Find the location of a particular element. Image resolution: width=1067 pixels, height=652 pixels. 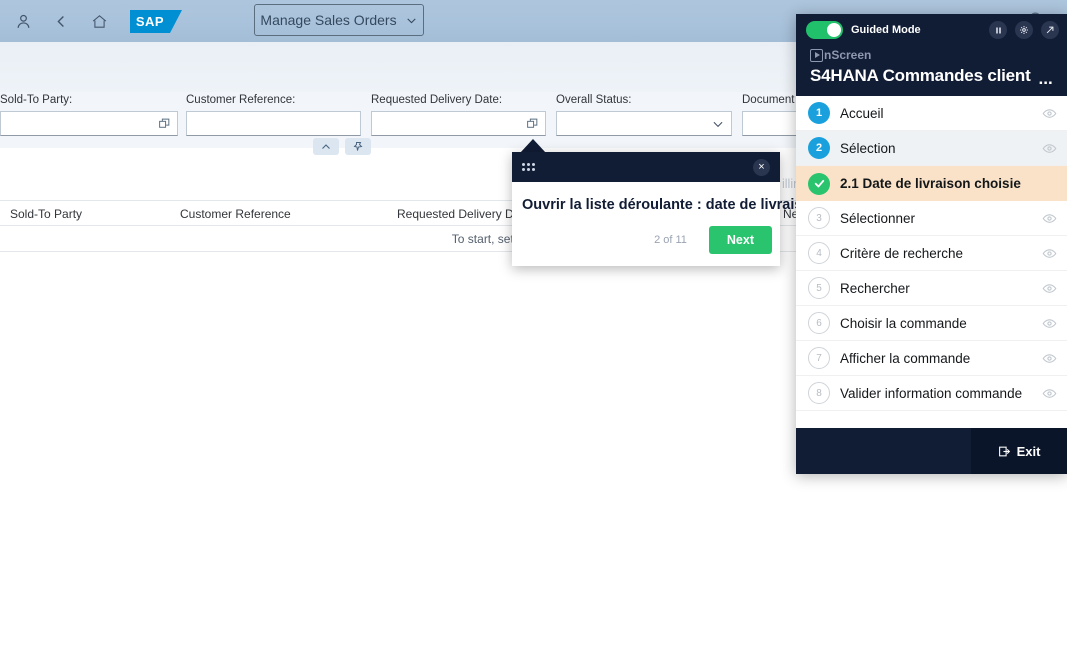

filter-label: Overall Status: is located at coordinates (594, 100).